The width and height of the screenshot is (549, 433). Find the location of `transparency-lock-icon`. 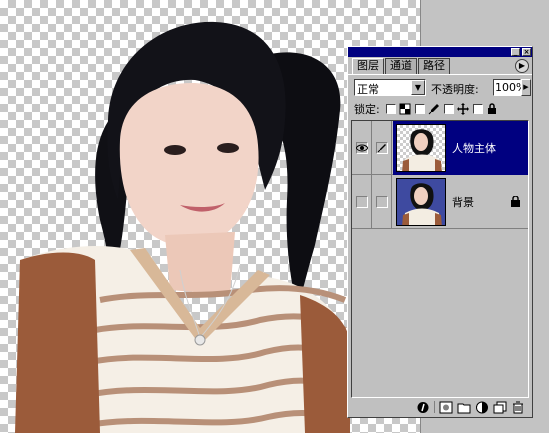

transparency-lock-icon is located at coordinates (405, 109).